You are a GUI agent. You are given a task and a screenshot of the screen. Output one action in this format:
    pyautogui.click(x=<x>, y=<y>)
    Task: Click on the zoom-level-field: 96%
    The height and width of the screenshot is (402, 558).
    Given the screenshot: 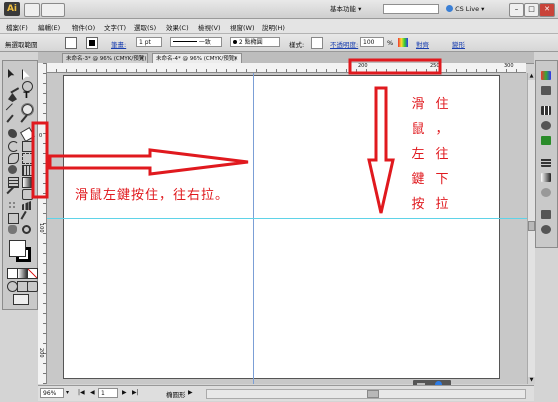 What is the action you would take?
    pyautogui.click(x=52, y=393)
    